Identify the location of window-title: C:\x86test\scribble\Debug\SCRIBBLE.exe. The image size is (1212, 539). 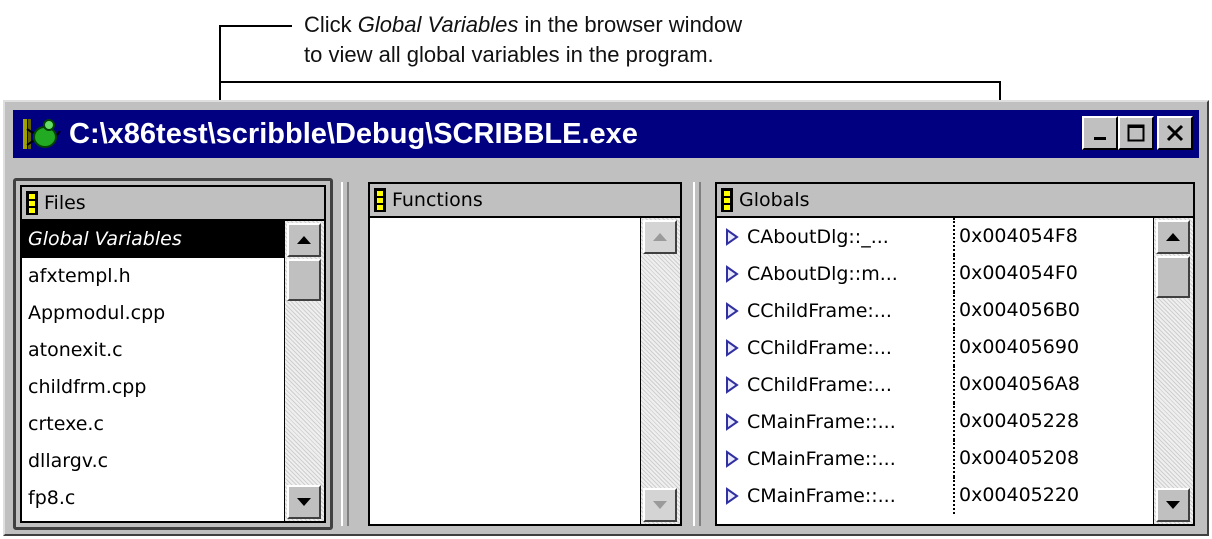
(353, 133).